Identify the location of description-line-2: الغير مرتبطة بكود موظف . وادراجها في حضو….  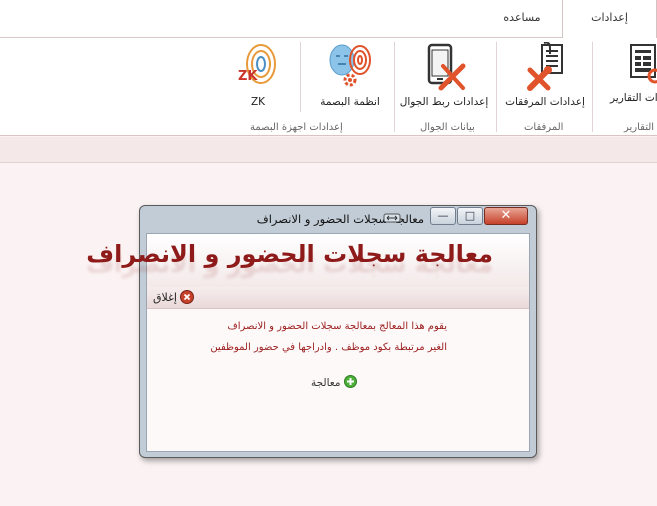
(328, 347).